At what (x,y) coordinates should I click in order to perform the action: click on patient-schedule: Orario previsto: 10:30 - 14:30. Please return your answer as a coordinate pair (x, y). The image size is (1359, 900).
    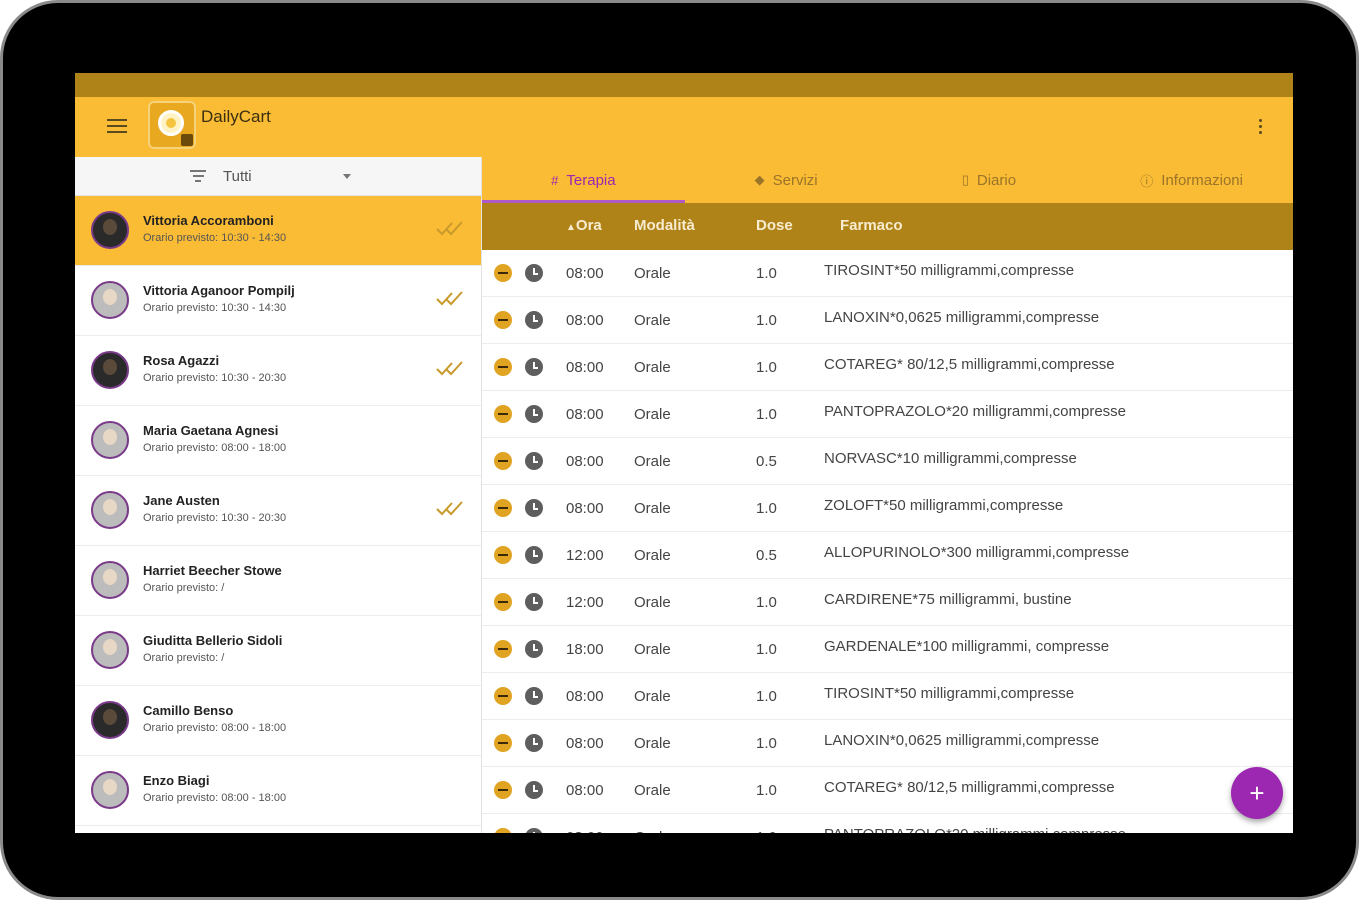
    Looking at the image, I should click on (215, 238).